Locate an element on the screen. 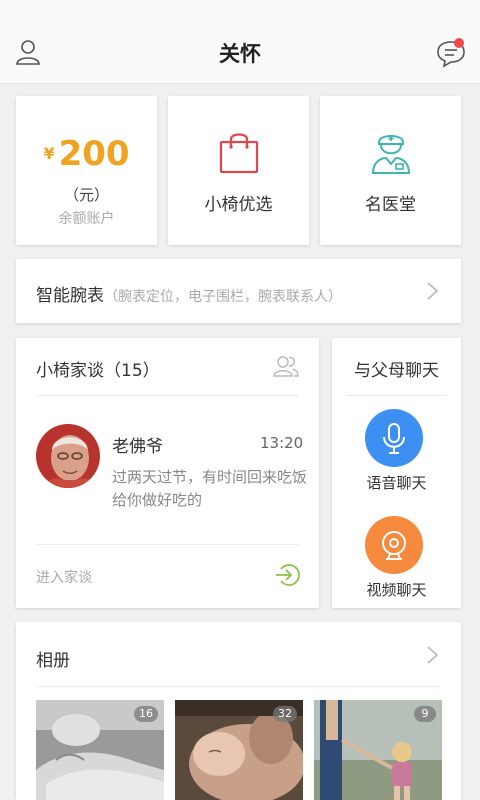 The width and height of the screenshot is (480, 800). video-chat-button is located at coordinates (394, 545).